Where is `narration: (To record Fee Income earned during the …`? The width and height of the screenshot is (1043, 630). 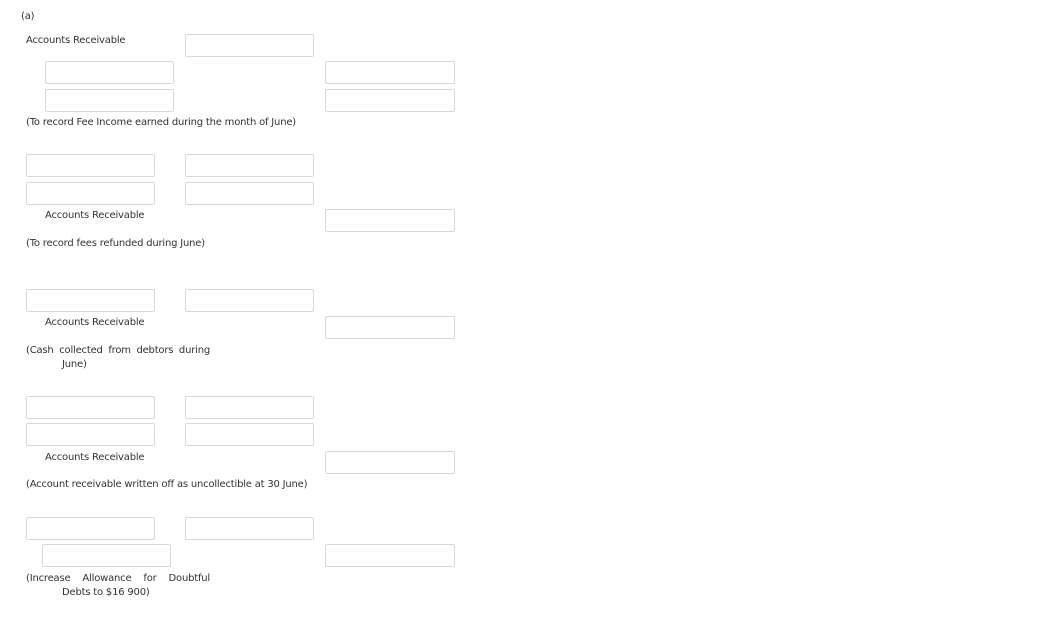 narration: (To record Fee Income earned during the … is located at coordinates (161, 122).